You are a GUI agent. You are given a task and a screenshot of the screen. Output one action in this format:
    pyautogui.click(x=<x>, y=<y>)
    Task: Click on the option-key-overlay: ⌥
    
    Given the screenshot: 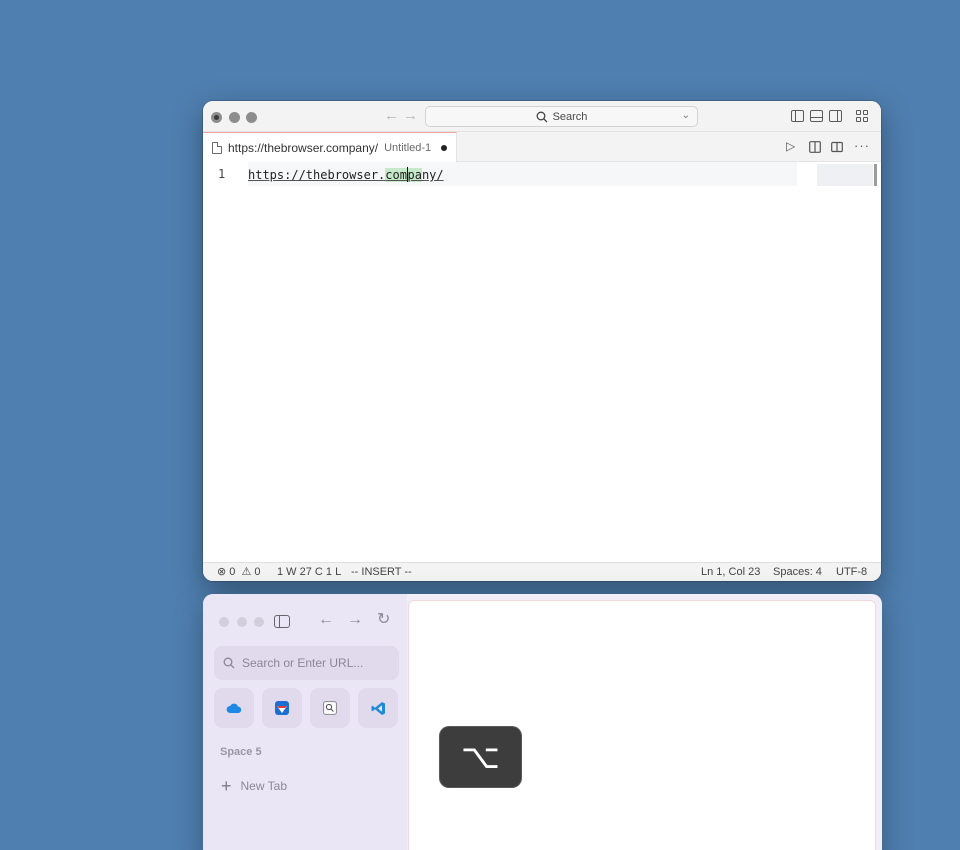 What is the action you would take?
    pyautogui.click(x=480, y=757)
    